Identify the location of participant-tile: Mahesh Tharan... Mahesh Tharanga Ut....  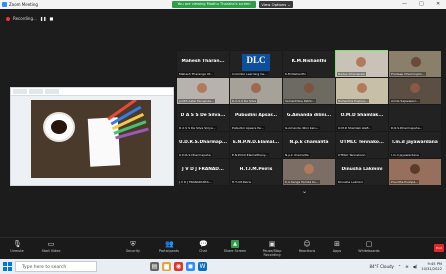
(203, 64).